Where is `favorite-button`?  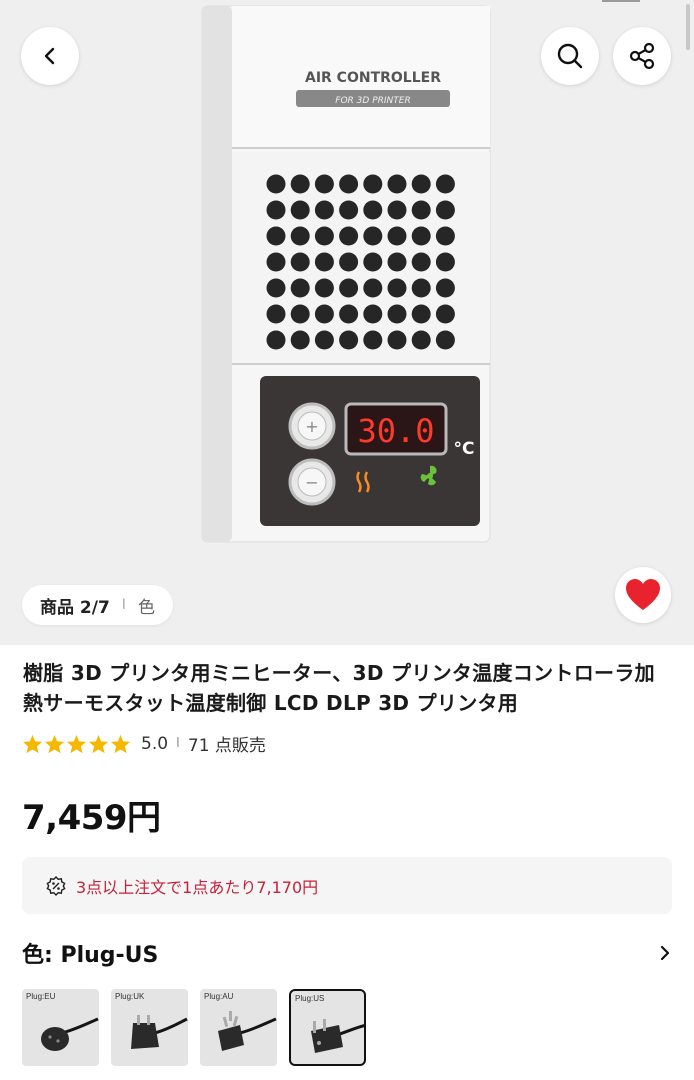
favorite-button is located at coordinates (643, 595).